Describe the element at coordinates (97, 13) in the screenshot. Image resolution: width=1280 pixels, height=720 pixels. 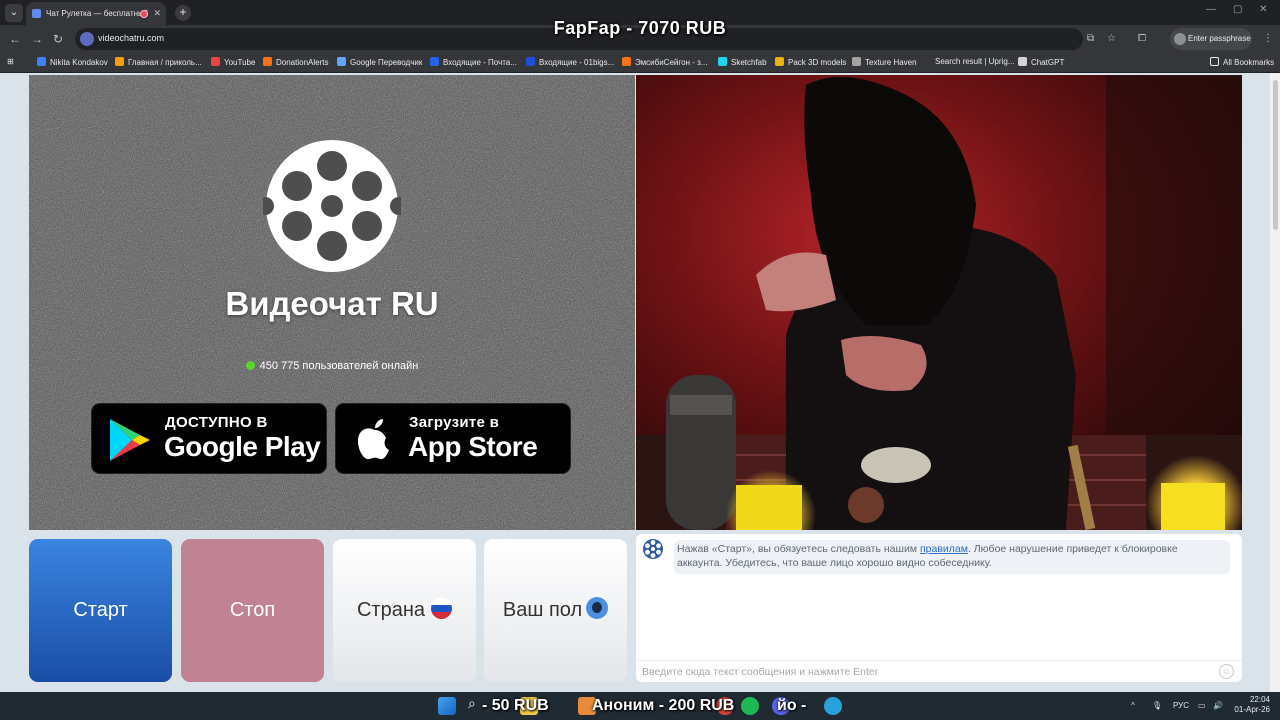
I see `tab-title: Чат Рулетка — бесплатный` at that location.